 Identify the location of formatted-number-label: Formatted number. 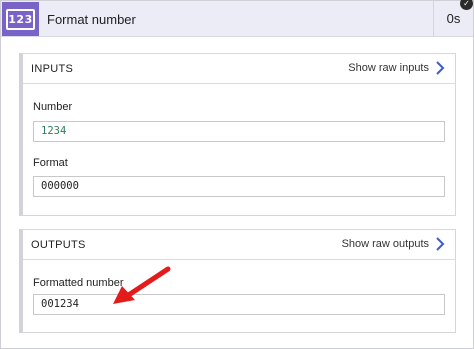
(78, 283).